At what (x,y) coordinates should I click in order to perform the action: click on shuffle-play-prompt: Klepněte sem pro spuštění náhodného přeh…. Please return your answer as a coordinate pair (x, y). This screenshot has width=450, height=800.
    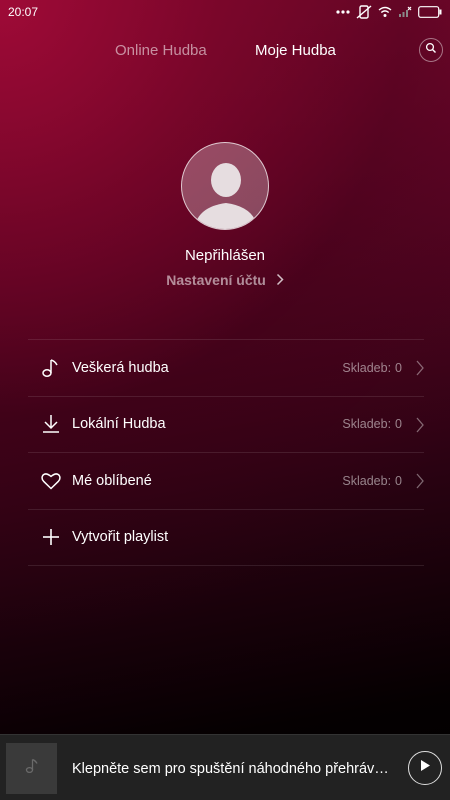
    Looking at the image, I should click on (232, 769).